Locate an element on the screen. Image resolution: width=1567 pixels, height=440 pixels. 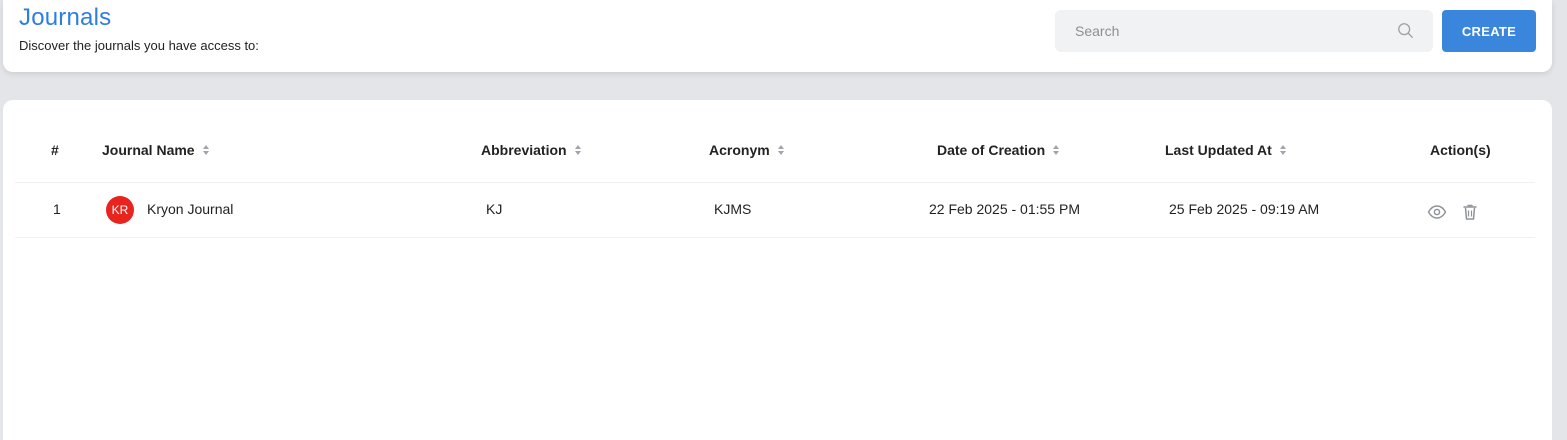
row-index: 1 is located at coordinates (57, 209).